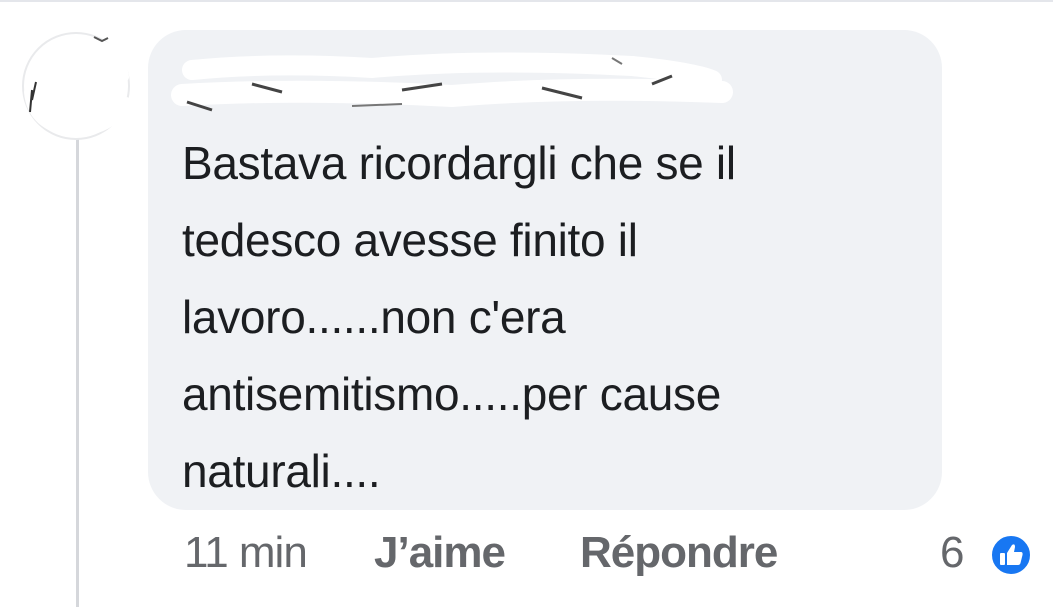  What do you see at coordinates (452, 82) in the screenshot?
I see `author-name-redaction` at bounding box center [452, 82].